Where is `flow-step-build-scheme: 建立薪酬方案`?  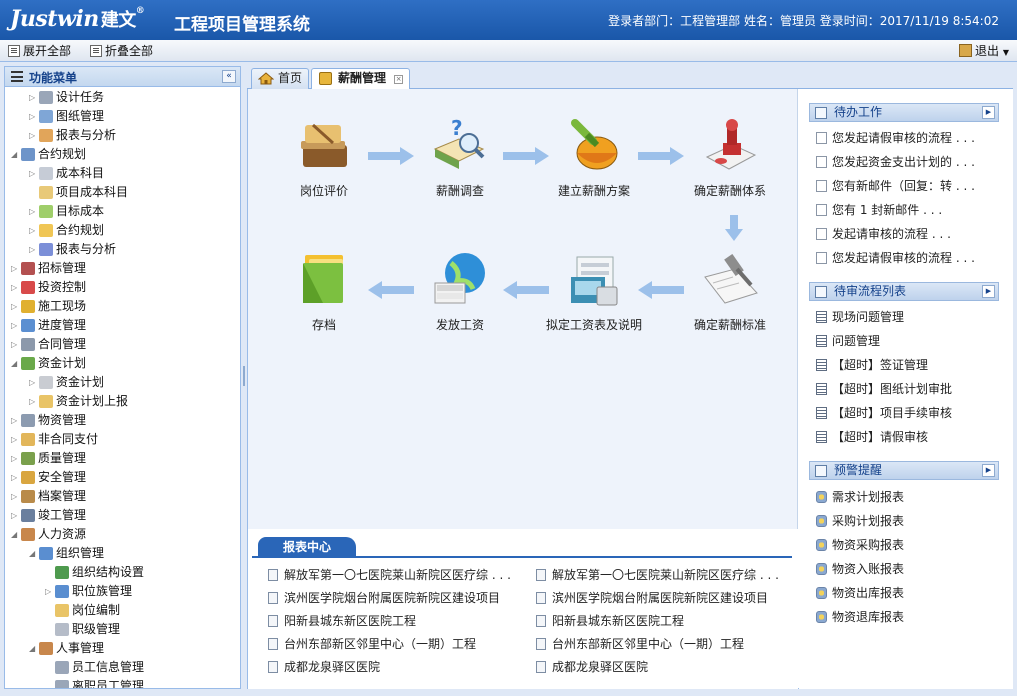
flow-step-build-scheme: 建立薪酬方案 is located at coordinates (594, 156).